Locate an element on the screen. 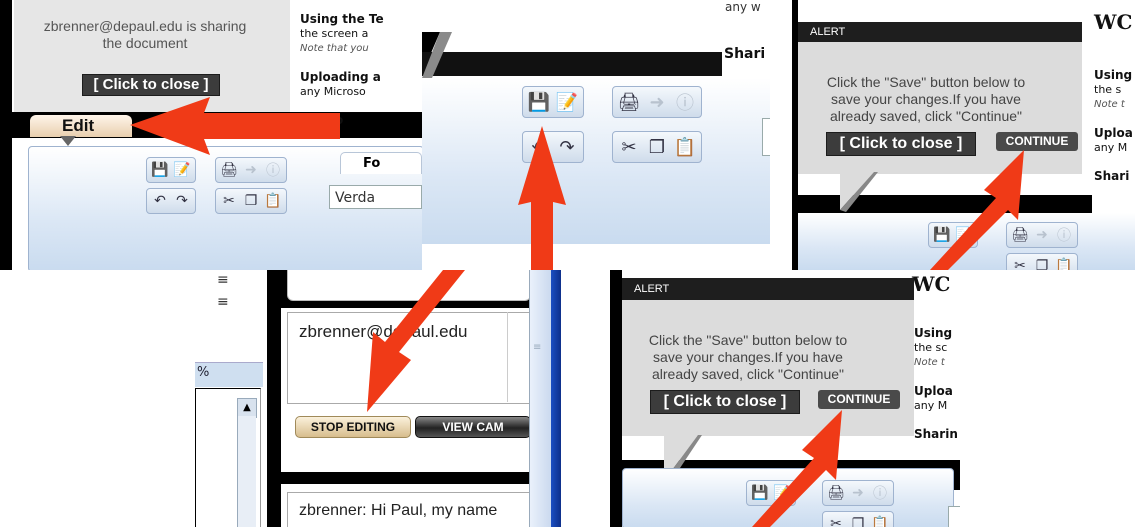  font-family-field: Verda is located at coordinates (375, 197).